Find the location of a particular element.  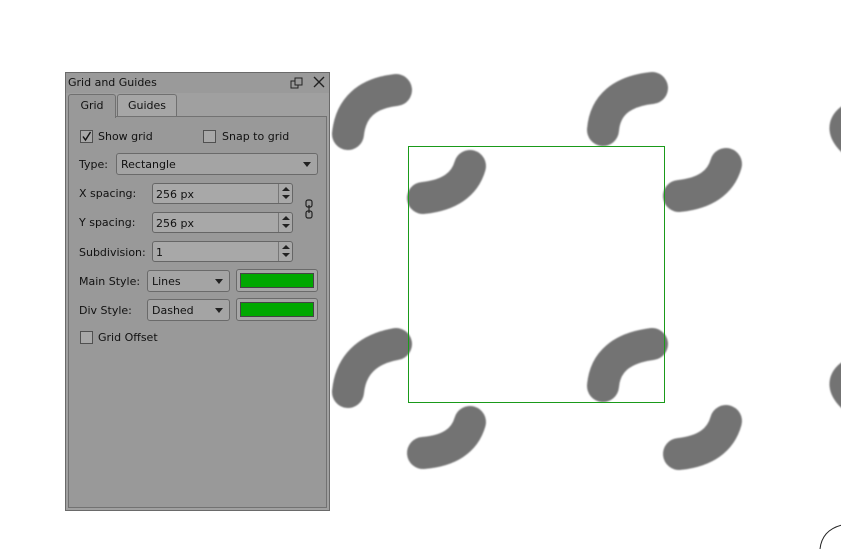

main-color-button is located at coordinates (277, 280).